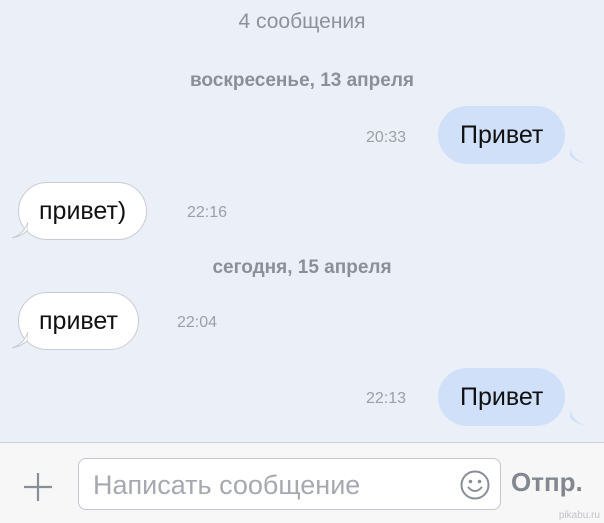  I want to click on message-text: привет, so click(78, 321).